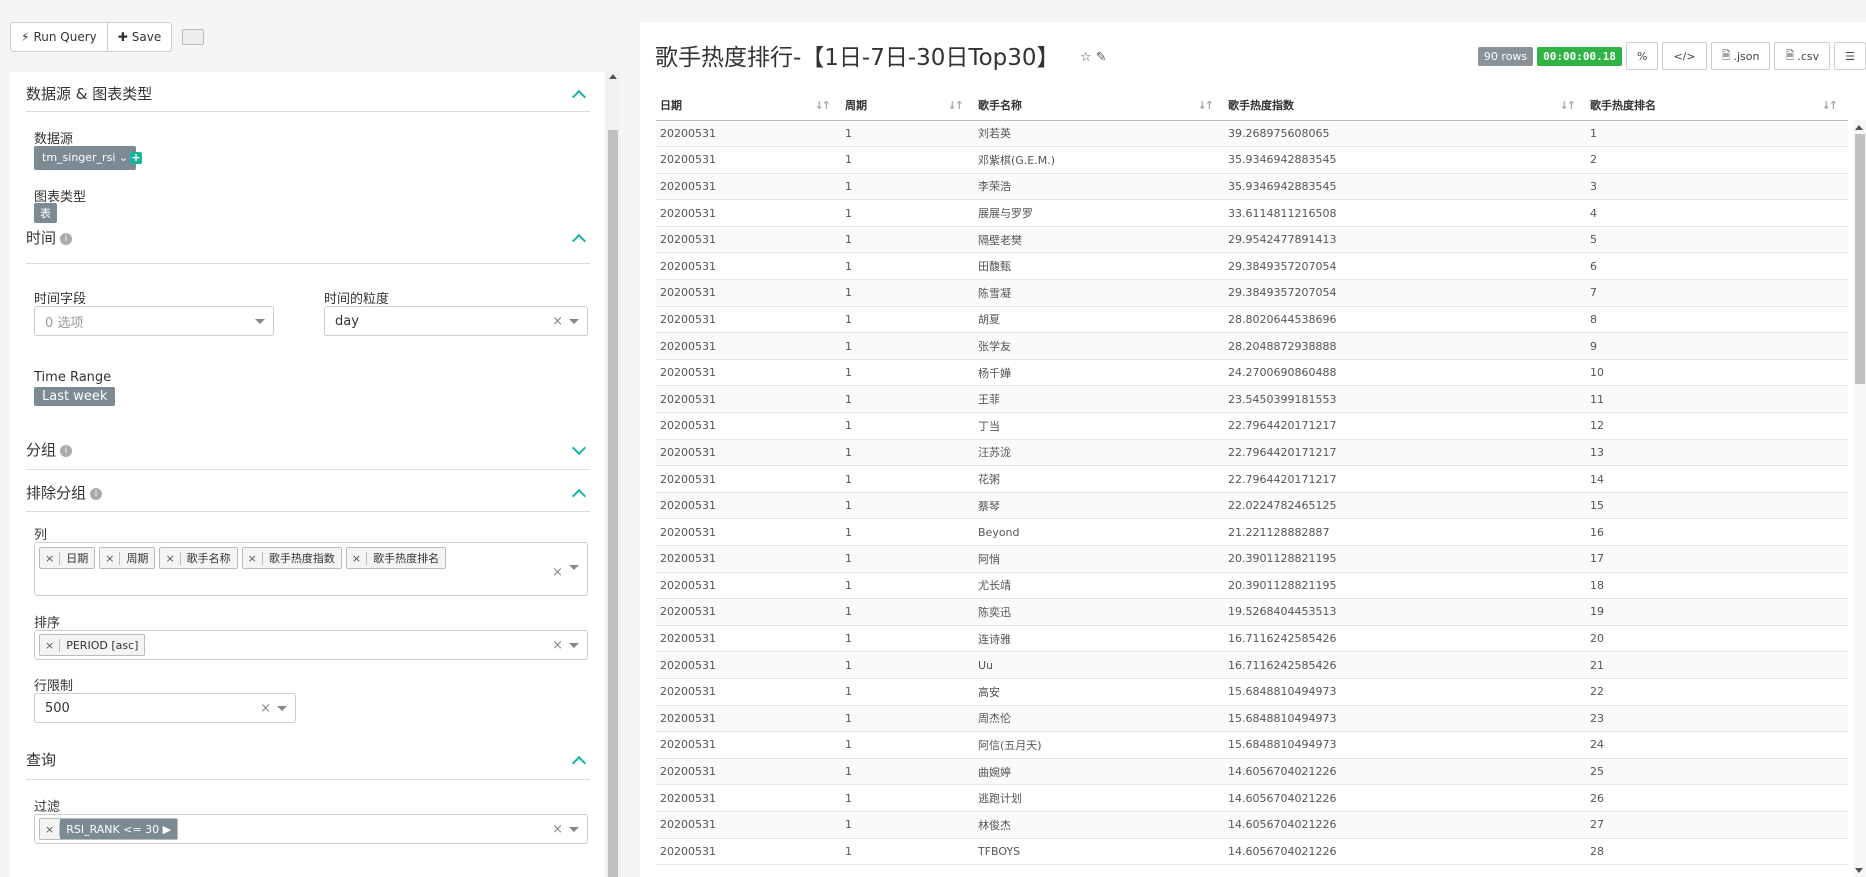  Describe the element at coordinates (1252, 134) in the screenshot. I see `table-row: 20200531 1 刘若英 39.268975608065 1` at that location.